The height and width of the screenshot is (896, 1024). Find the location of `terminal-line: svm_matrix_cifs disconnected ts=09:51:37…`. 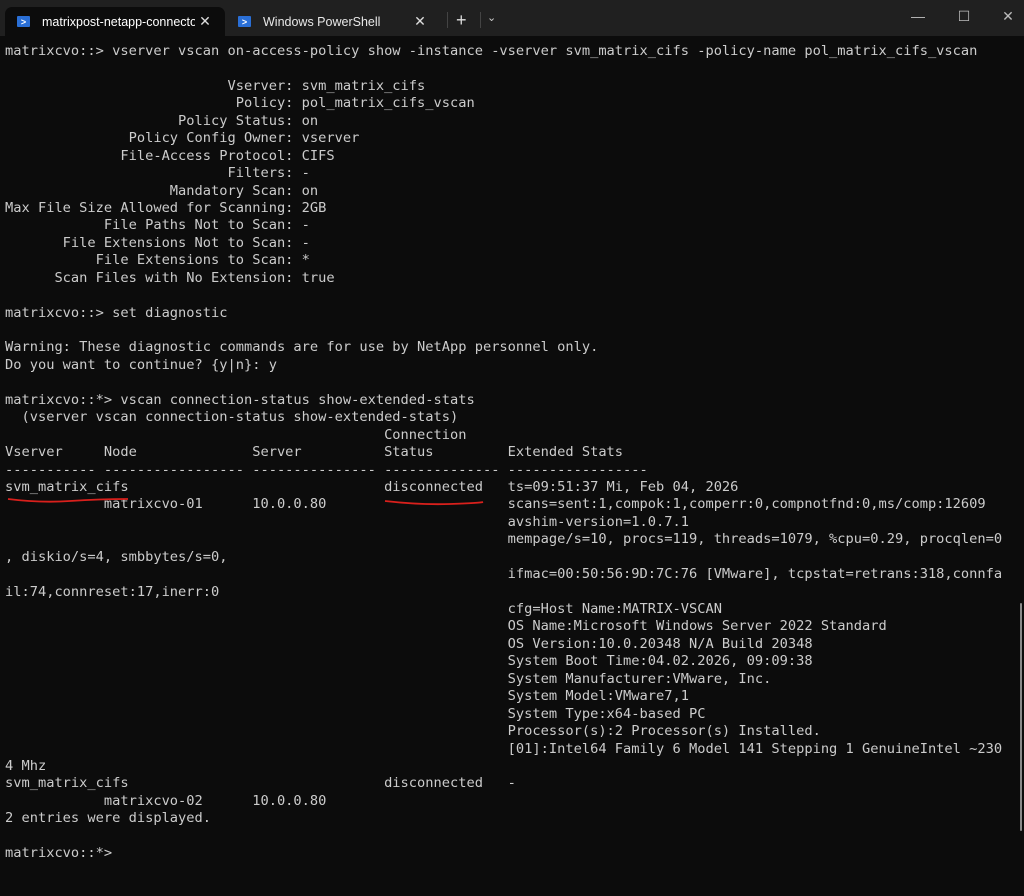

terminal-line: svm_matrix_cifs disconnected ts=09:51:37… is located at coordinates (372, 486).